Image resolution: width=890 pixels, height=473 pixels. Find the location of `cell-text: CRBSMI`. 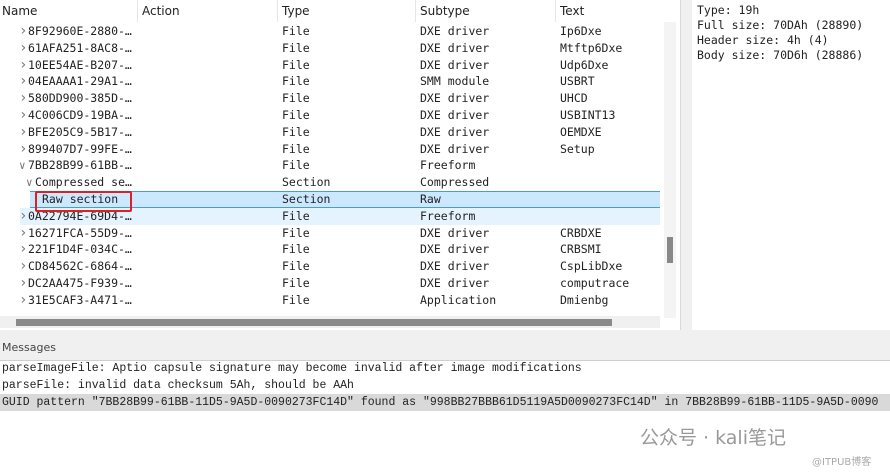

cell-text: CRBSMI is located at coordinates (581, 249).